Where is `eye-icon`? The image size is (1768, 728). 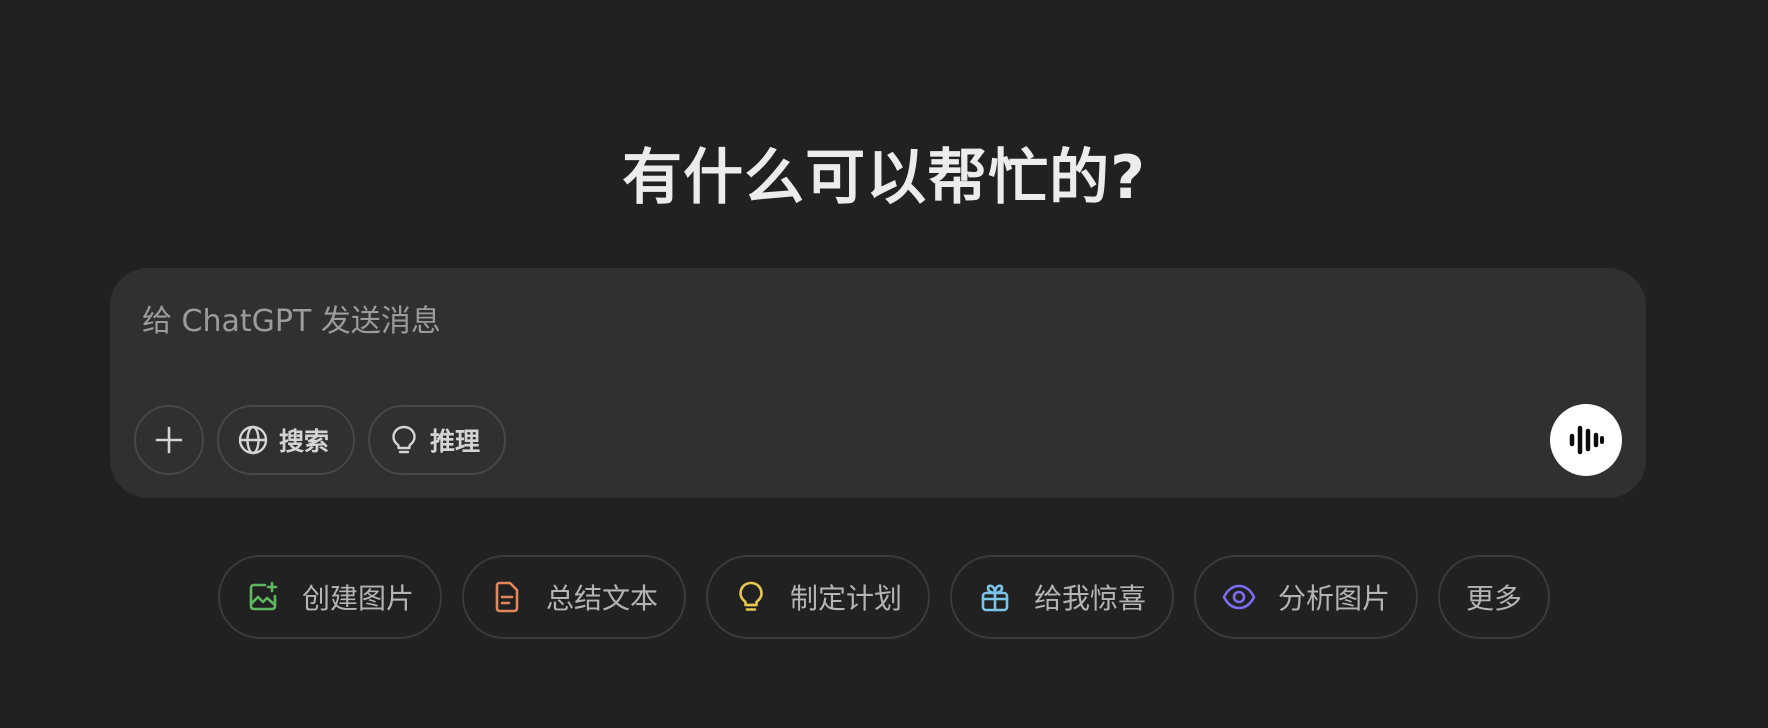 eye-icon is located at coordinates (1239, 597).